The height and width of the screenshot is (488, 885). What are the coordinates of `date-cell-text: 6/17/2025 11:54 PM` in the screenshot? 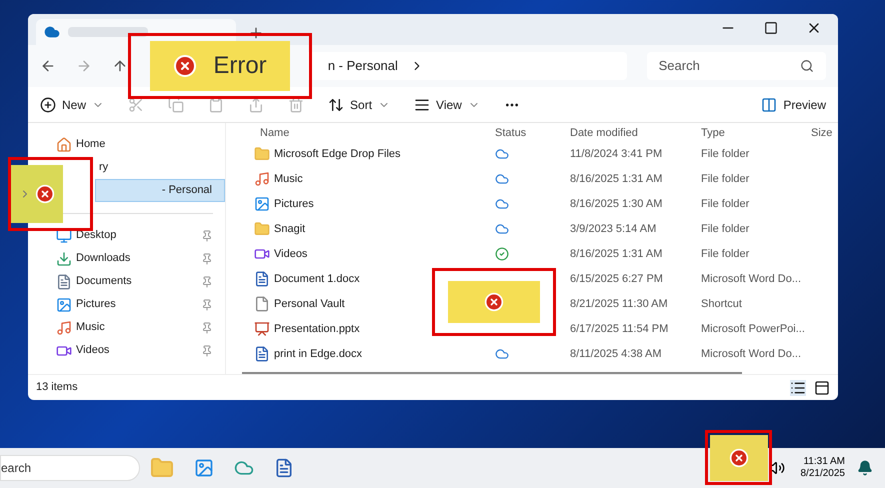 It's located at (619, 329).